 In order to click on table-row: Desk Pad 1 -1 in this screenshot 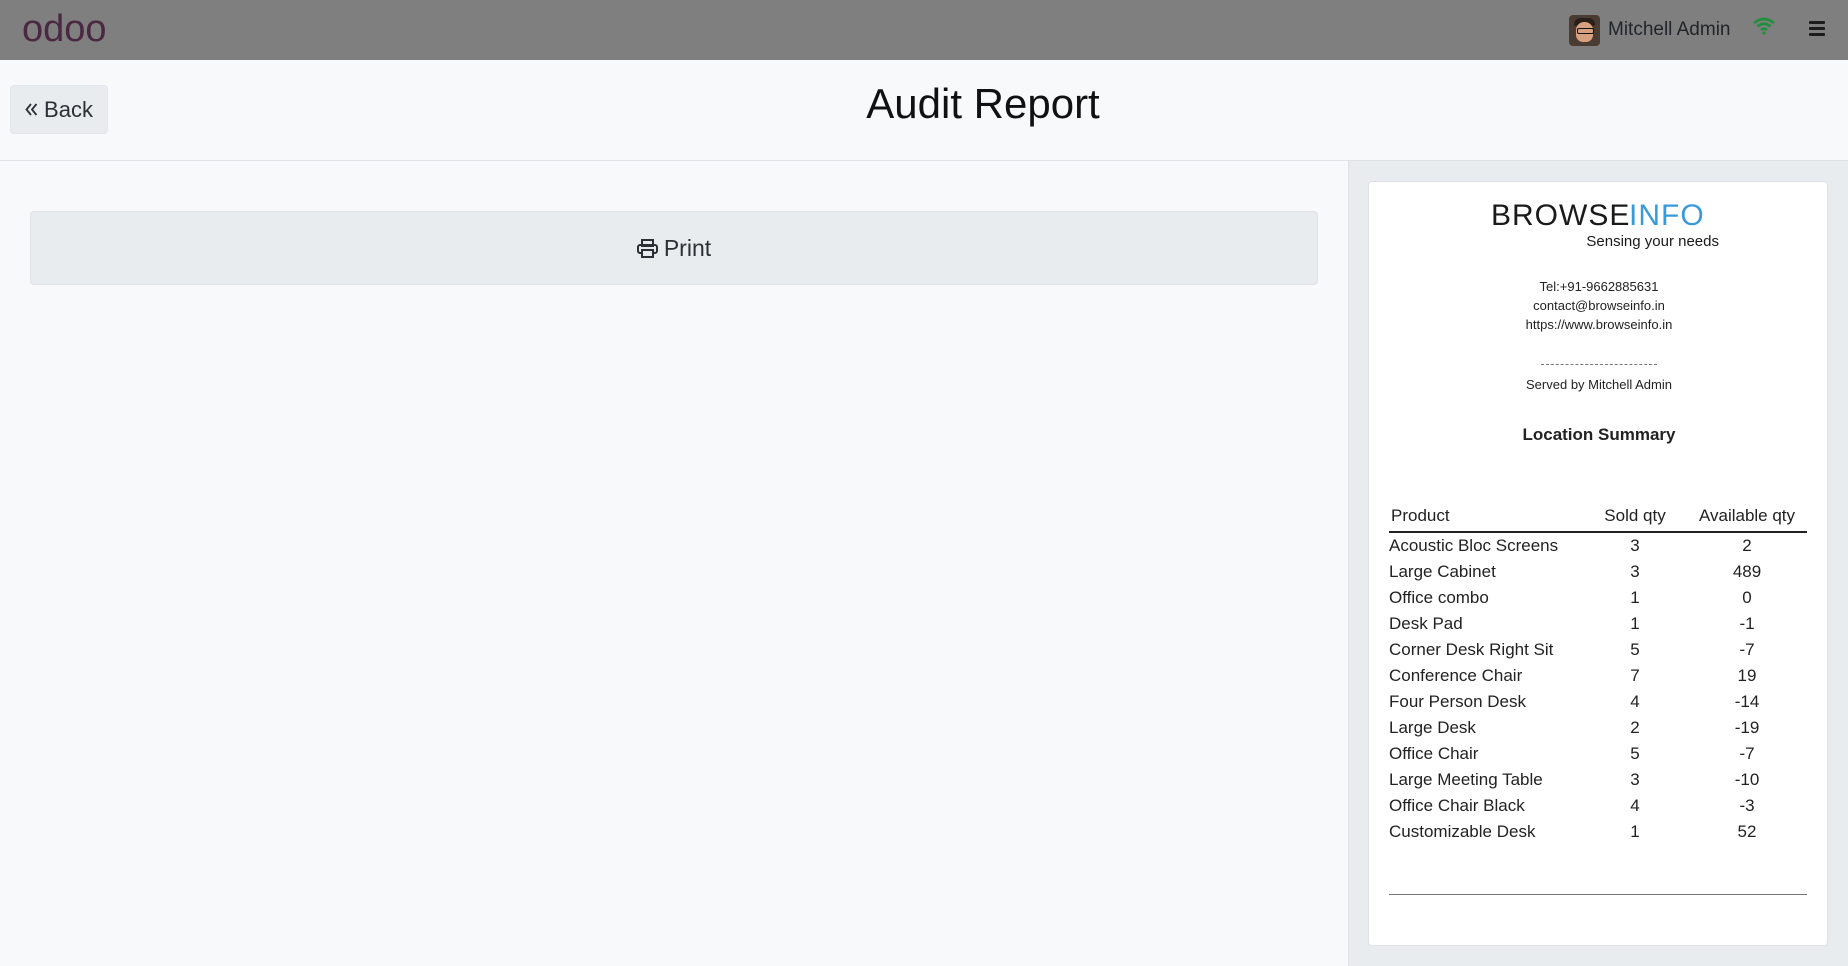, I will do `click(1598, 624)`.